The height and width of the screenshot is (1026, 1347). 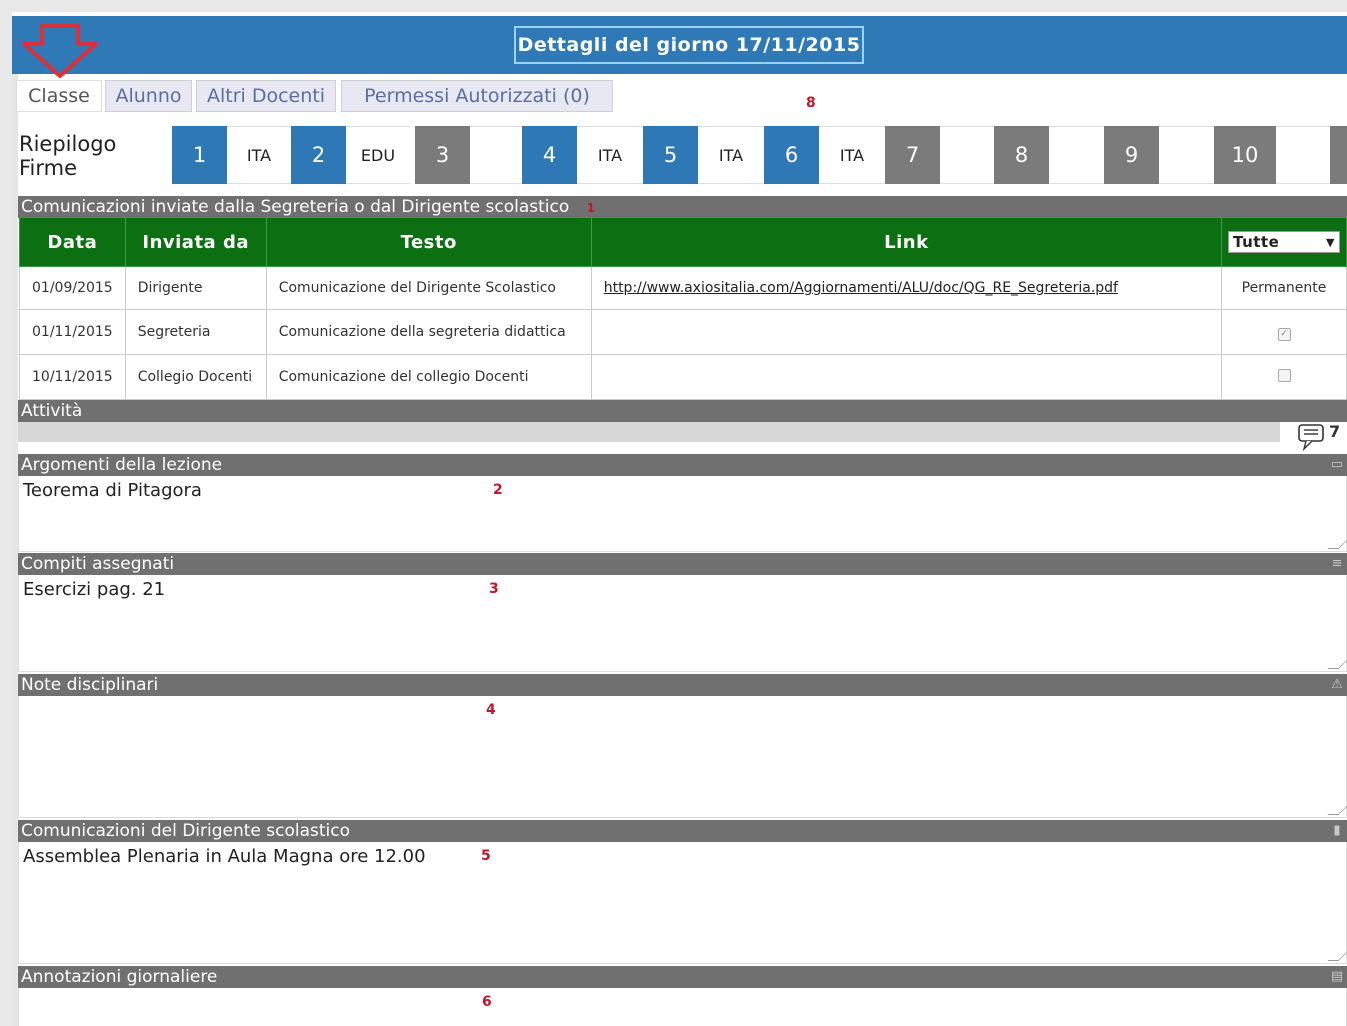 What do you see at coordinates (682, 514) in the screenshot?
I see `argomenti-textarea: Teorema di Pitagora 2` at bounding box center [682, 514].